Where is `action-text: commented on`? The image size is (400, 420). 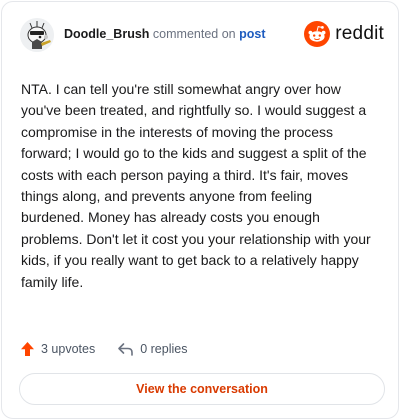 action-text: commented on is located at coordinates (194, 34).